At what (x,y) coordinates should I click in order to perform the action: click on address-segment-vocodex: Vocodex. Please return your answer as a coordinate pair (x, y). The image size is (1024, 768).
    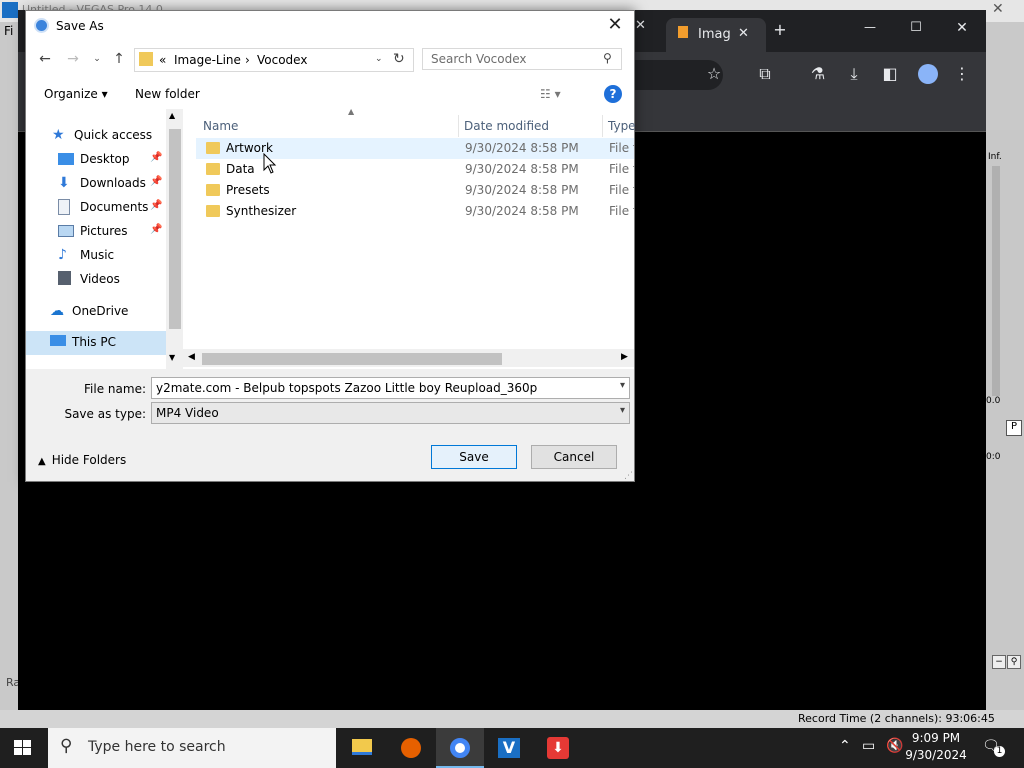
    Looking at the image, I should click on (282, 60).